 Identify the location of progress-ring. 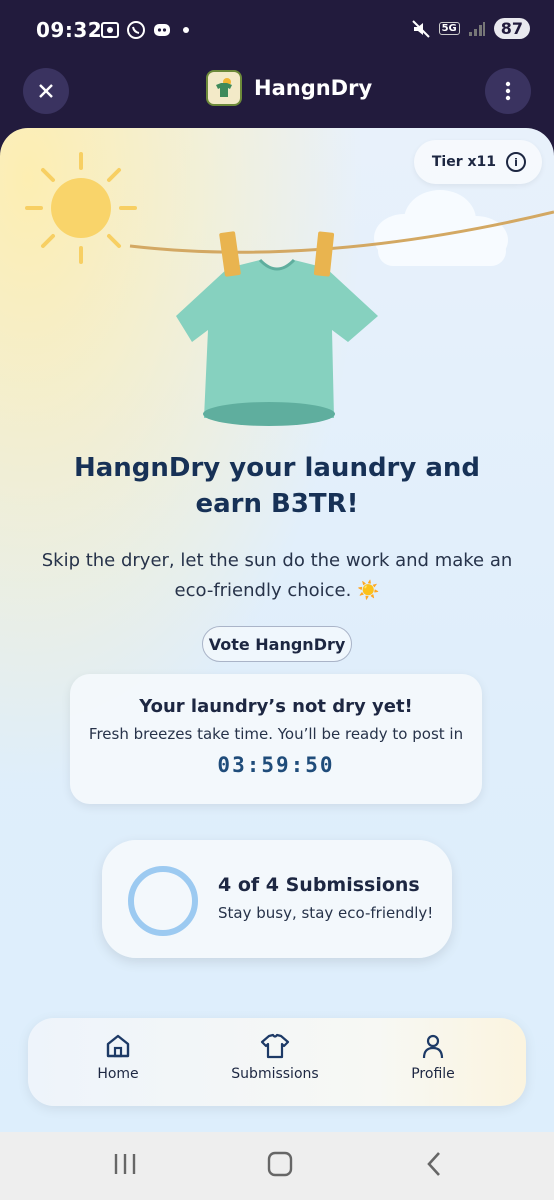
(163, 901).